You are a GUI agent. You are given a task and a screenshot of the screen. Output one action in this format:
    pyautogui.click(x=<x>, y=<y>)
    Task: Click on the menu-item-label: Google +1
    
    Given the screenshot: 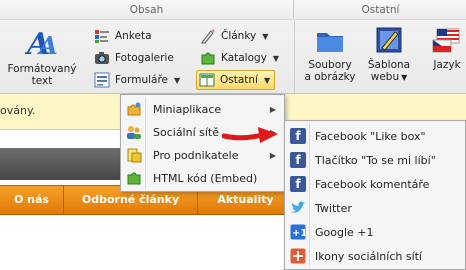 What is the action you would take?
    pyautogui.click(x=344, y=232)
    